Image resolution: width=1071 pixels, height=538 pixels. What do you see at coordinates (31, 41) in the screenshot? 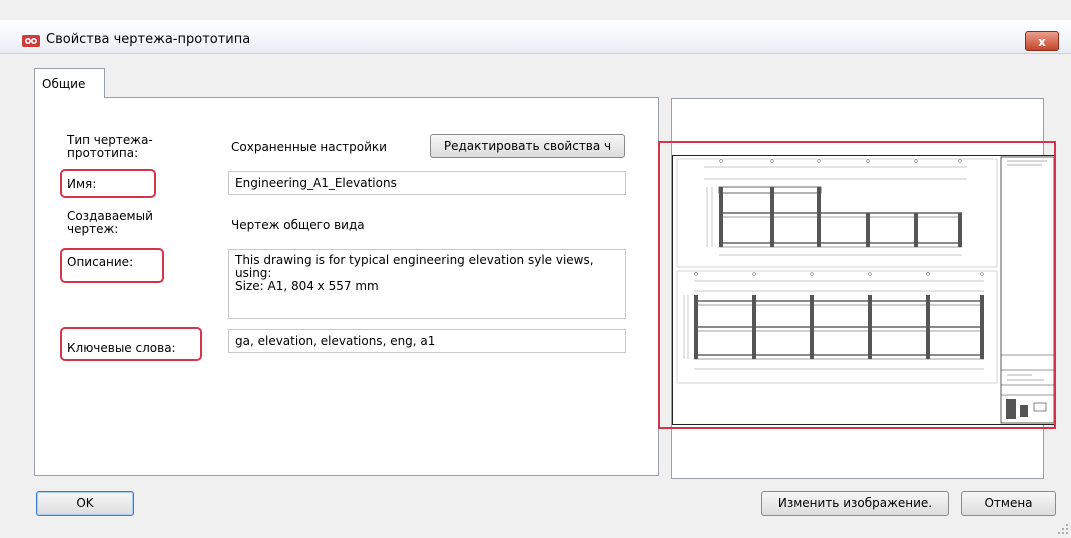
I see `app-logo-icon` at bounding box center [31, 41].